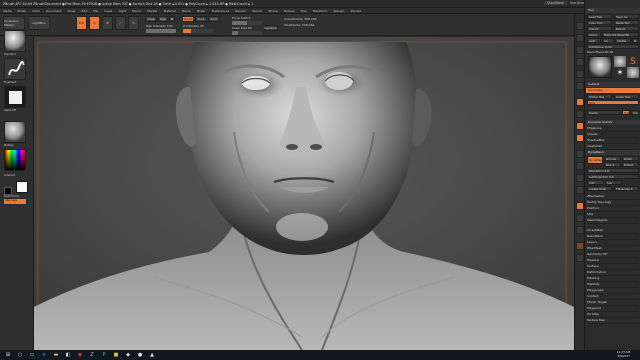 This screenshot has height=360, width=640. Describe the element at coordinates (56, 355) in the screenshot. I see `file-explorer-icon: ▬` at that location.